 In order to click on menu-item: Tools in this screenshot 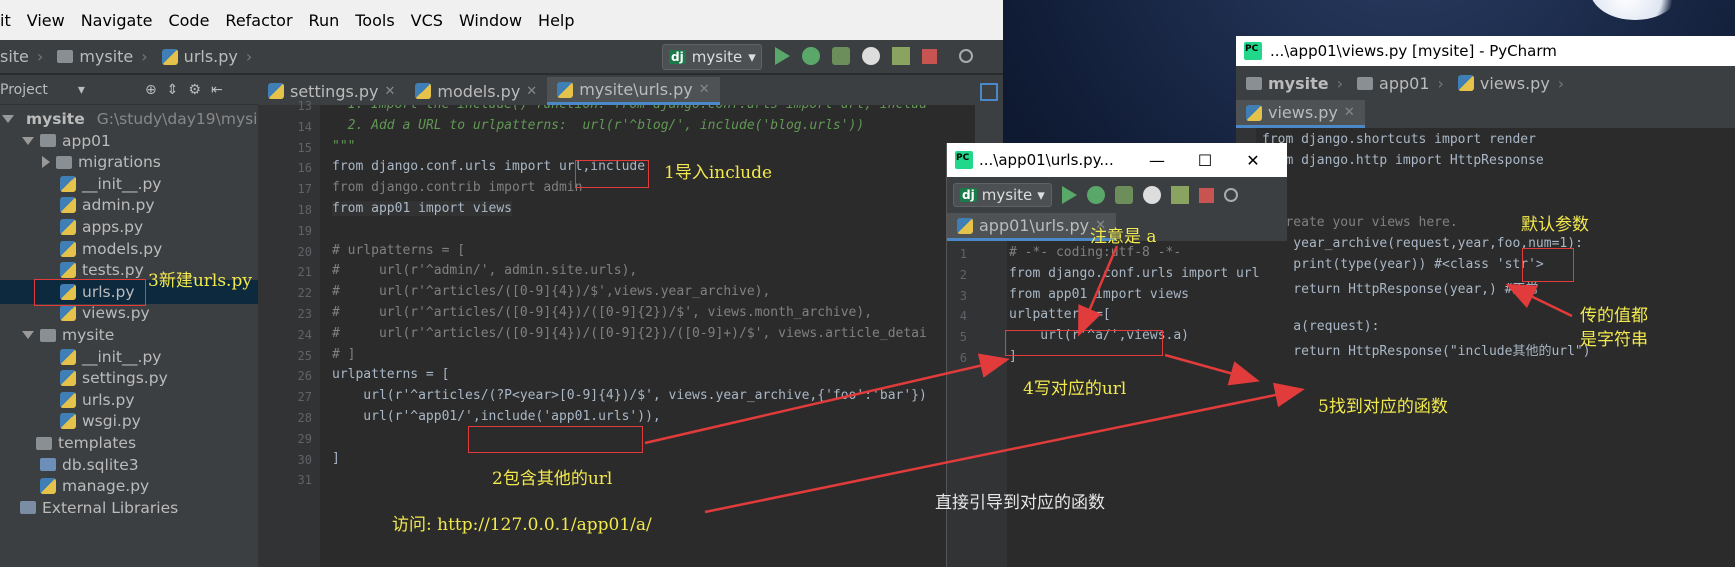, I will do `click(374, 20)`.